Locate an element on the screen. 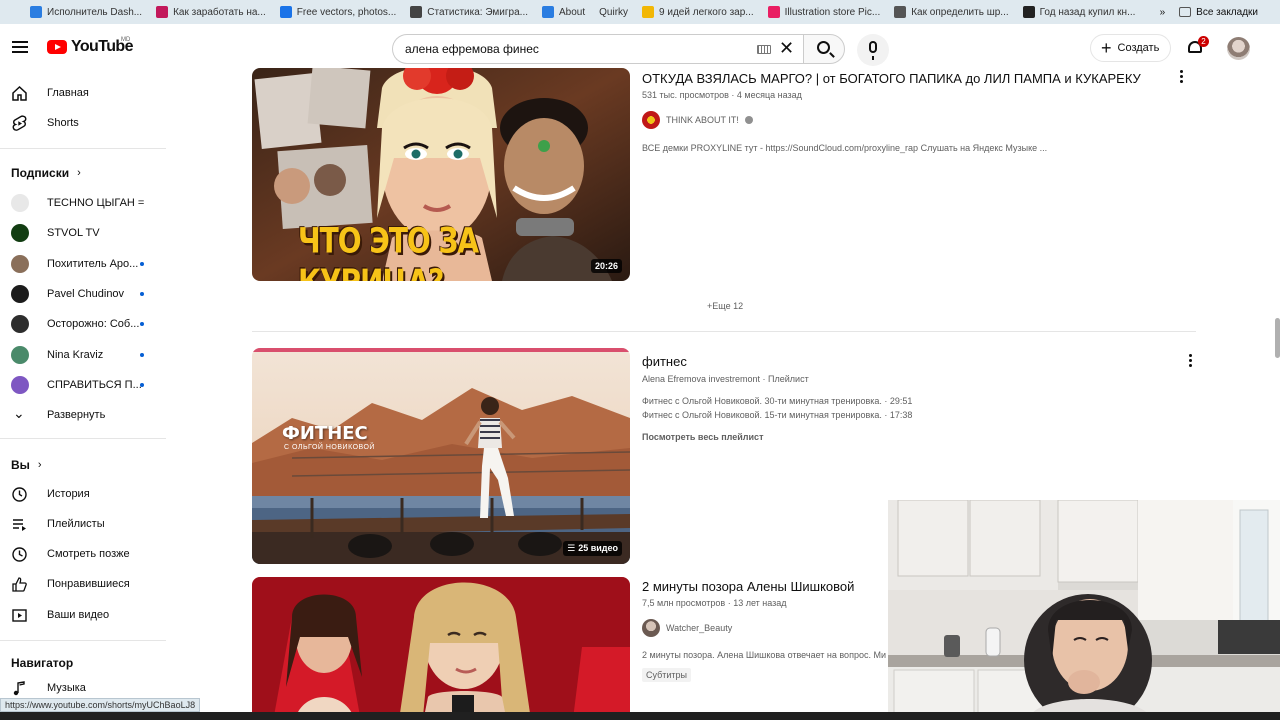  sidebar-item-your-videos: Ваши видео is located at coordinates (83, 615).